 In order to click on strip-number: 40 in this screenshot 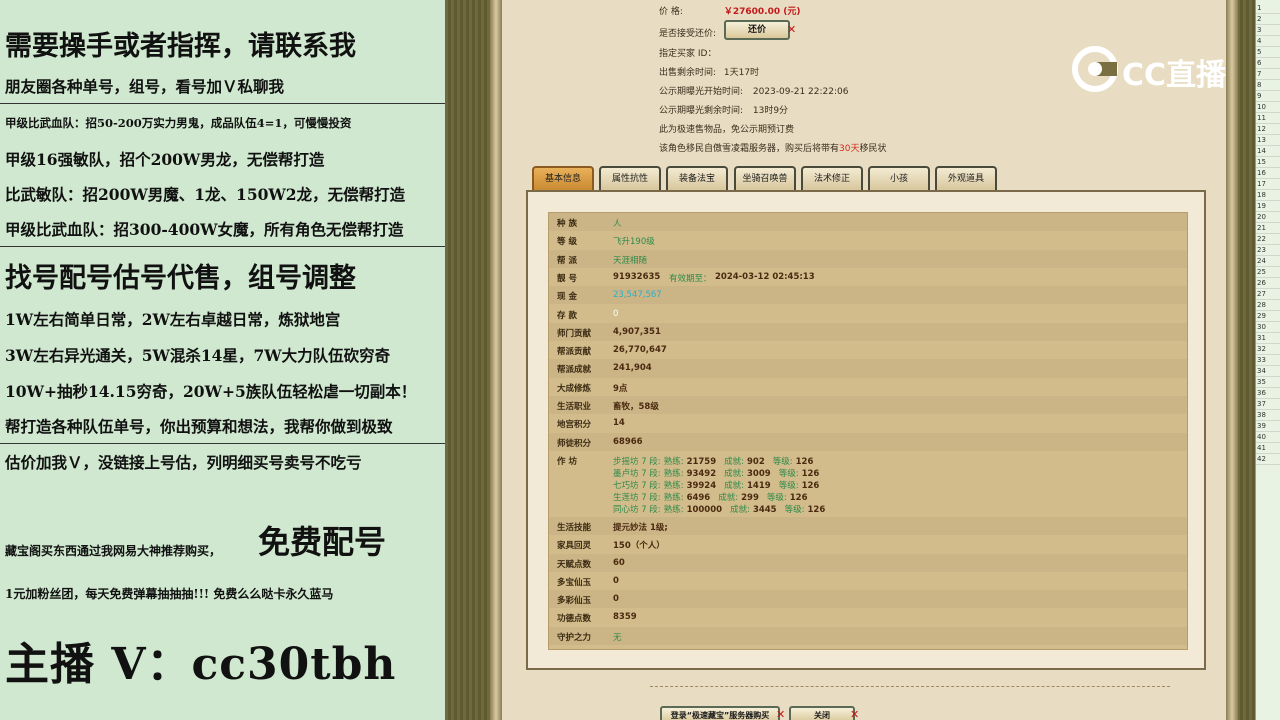, I will do `click(1261, 437)`.